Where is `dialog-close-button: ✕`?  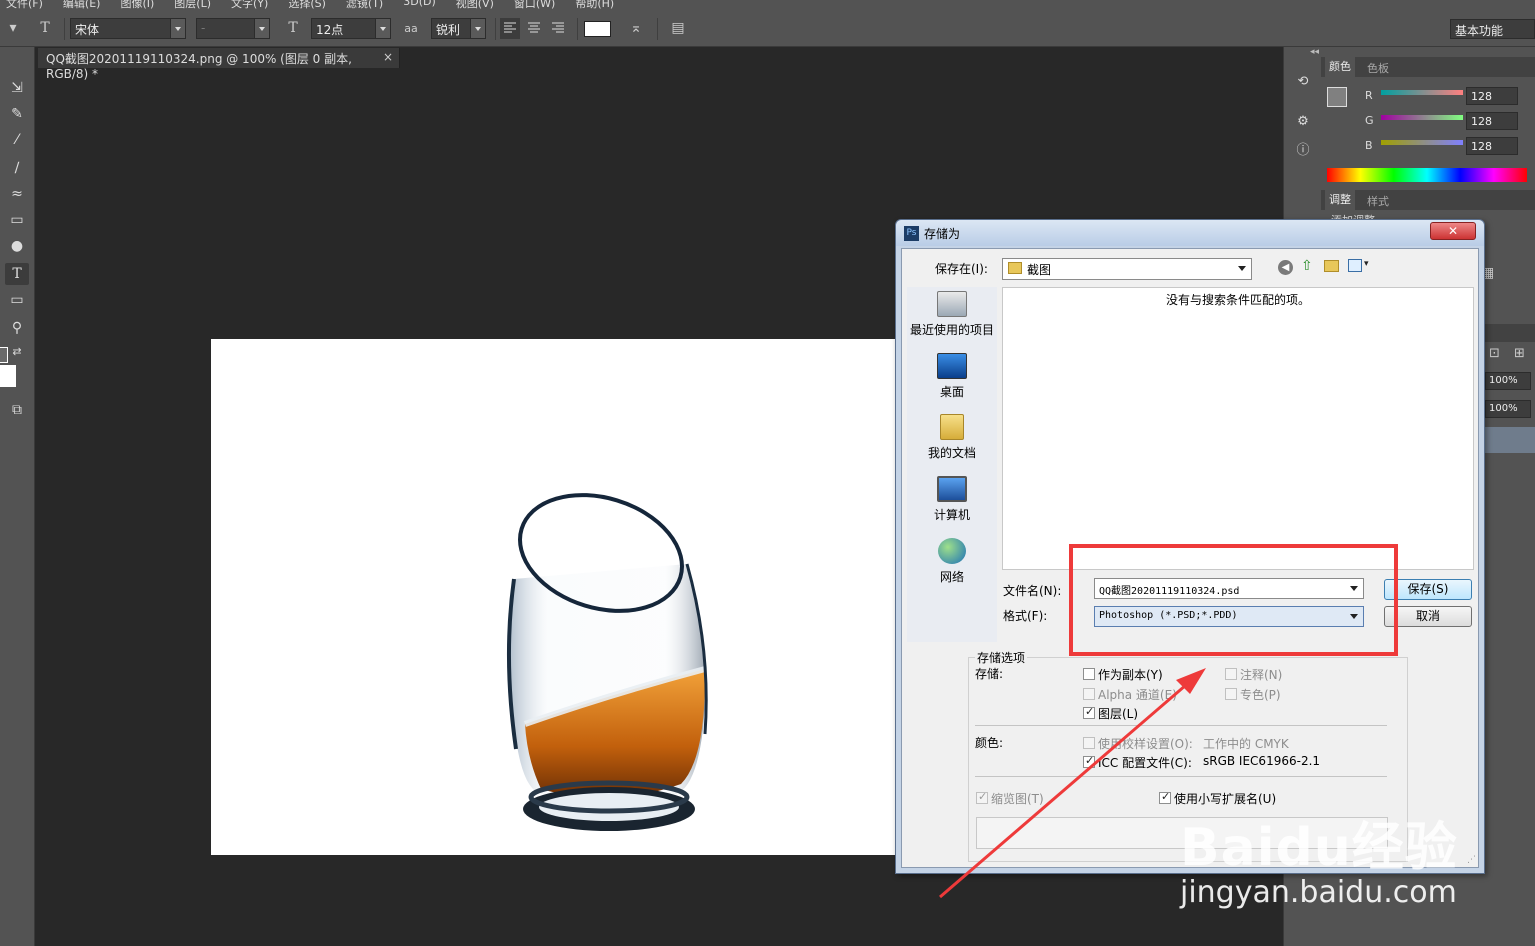 dialog-close-button: ✕ is located at coordinates (1453, 231).